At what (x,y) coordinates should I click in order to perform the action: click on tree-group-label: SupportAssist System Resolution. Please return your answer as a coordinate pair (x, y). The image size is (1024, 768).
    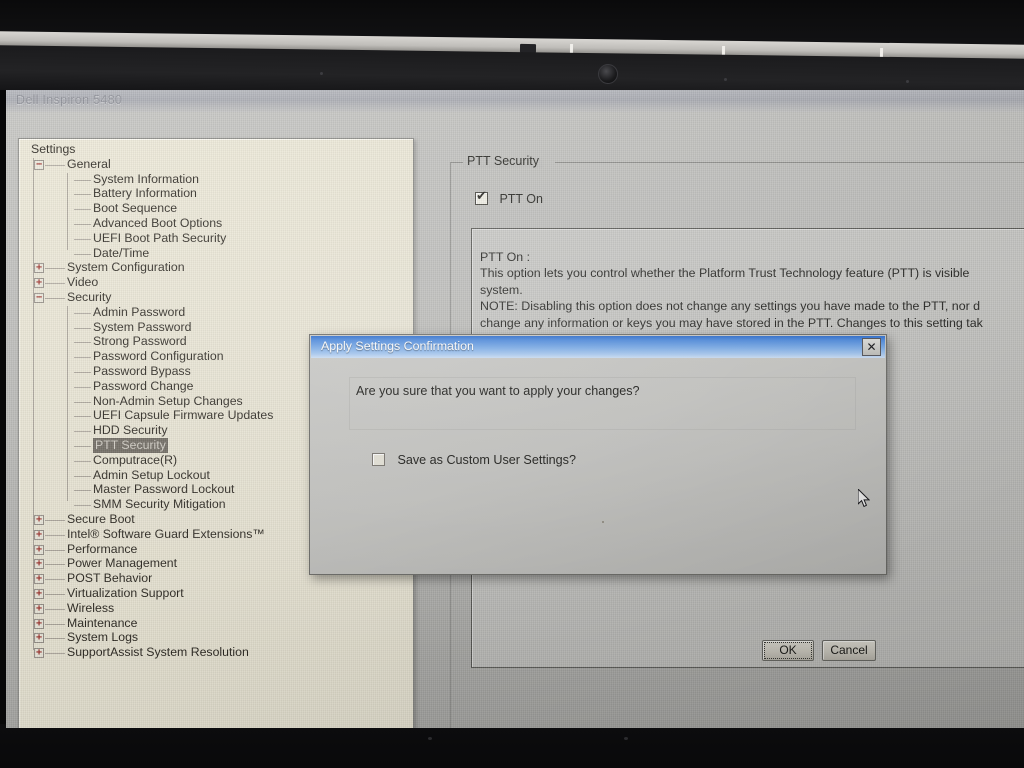
    Looking at the image, I should click on (158, 652).